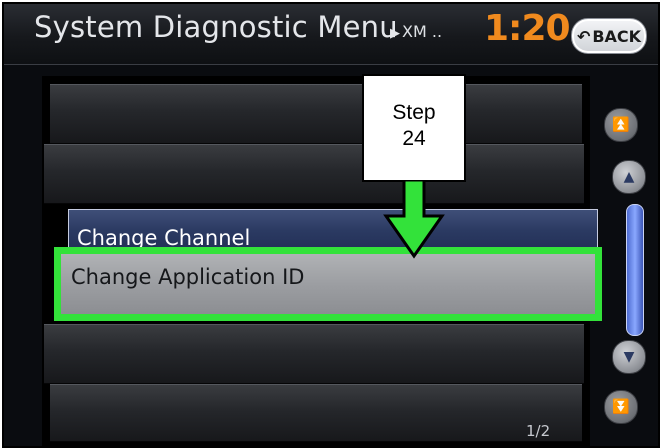 This screenshot has width=660, height=448. I want to click on scrollbar, so click(635, 270).